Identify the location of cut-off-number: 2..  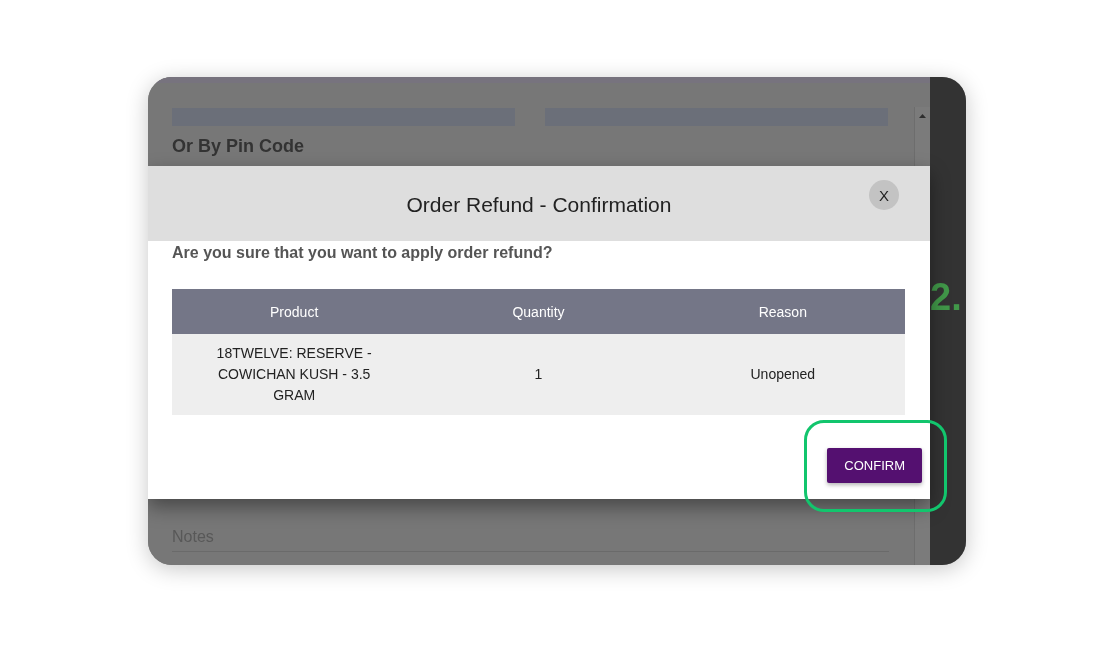
(946, 297).